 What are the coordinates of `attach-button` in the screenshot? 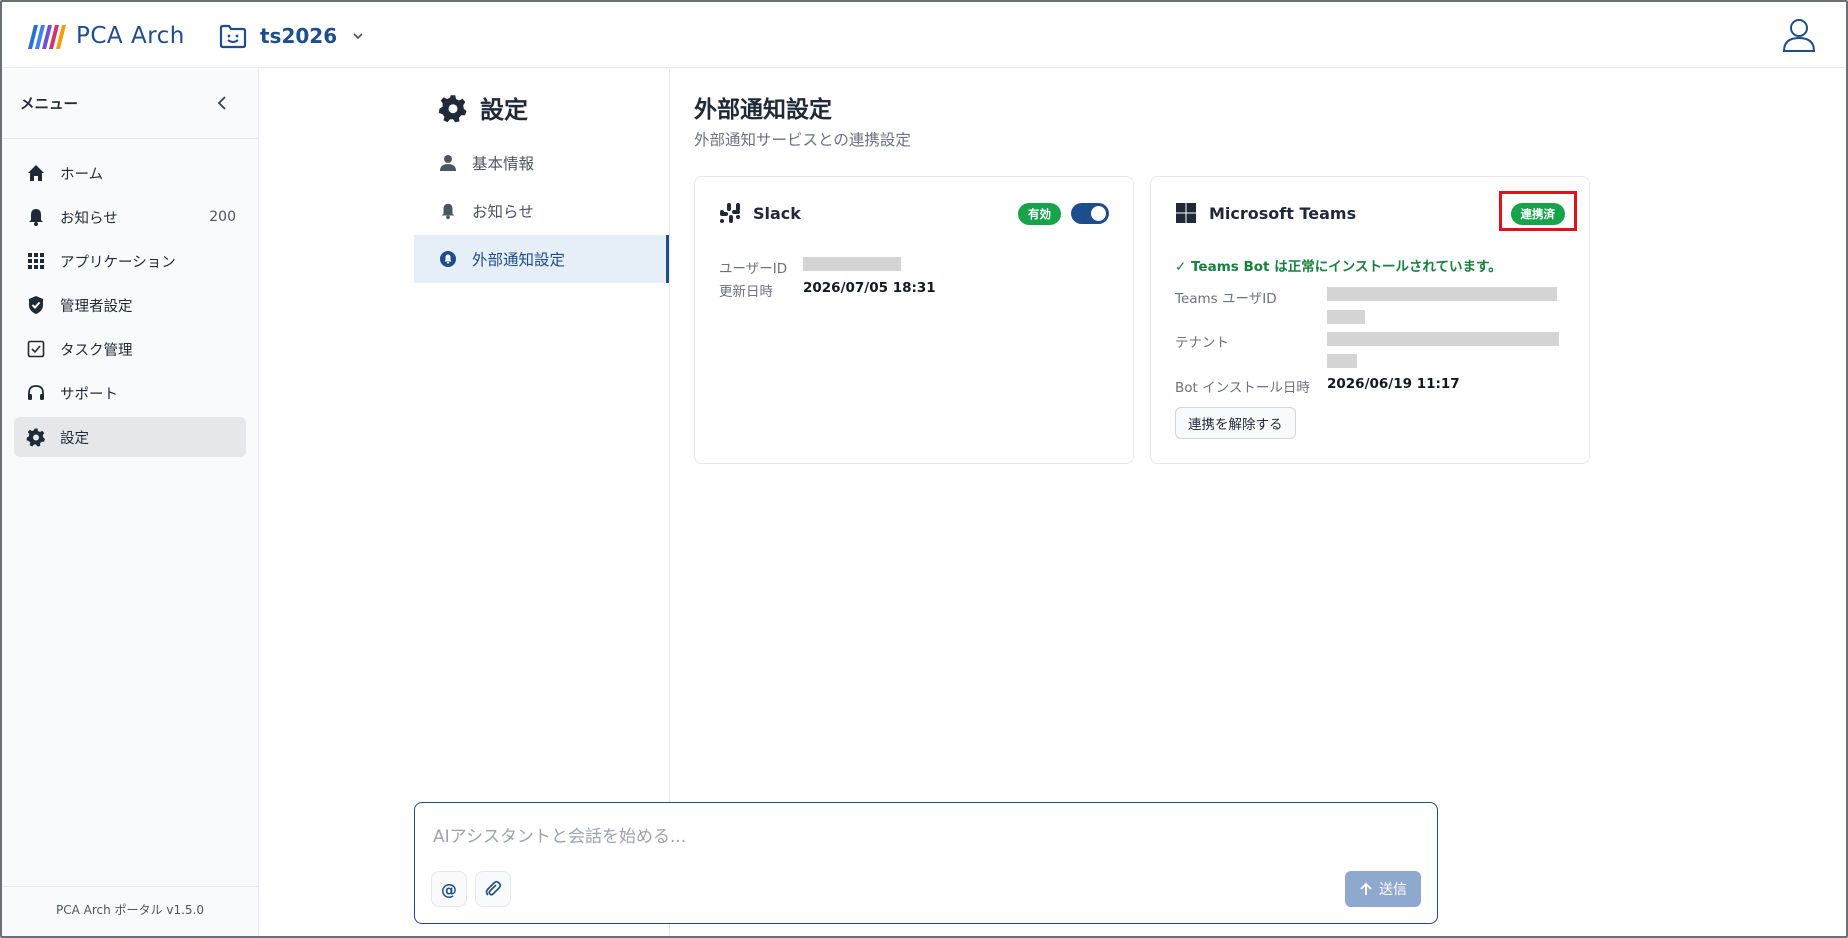 It's located at (493, 889).